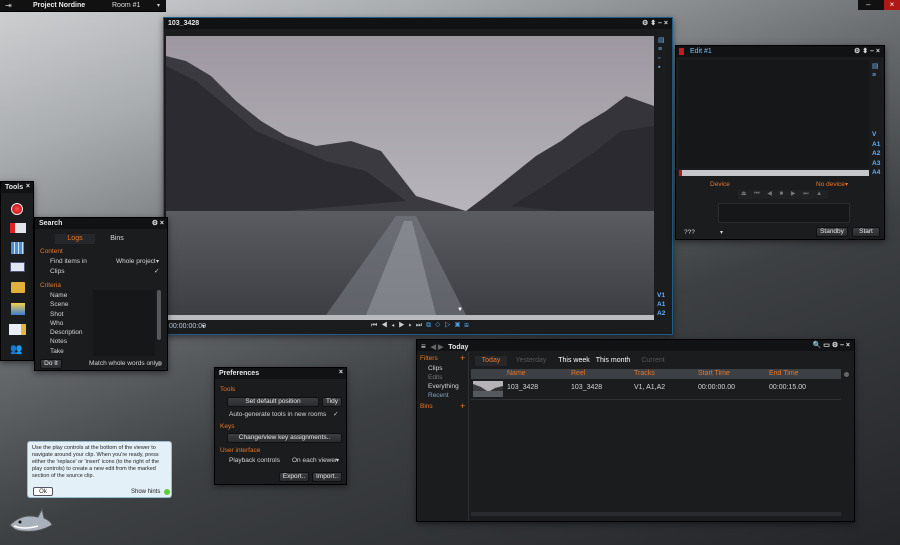  I want to click on edit-track-a2: A2, so click(876, 154).